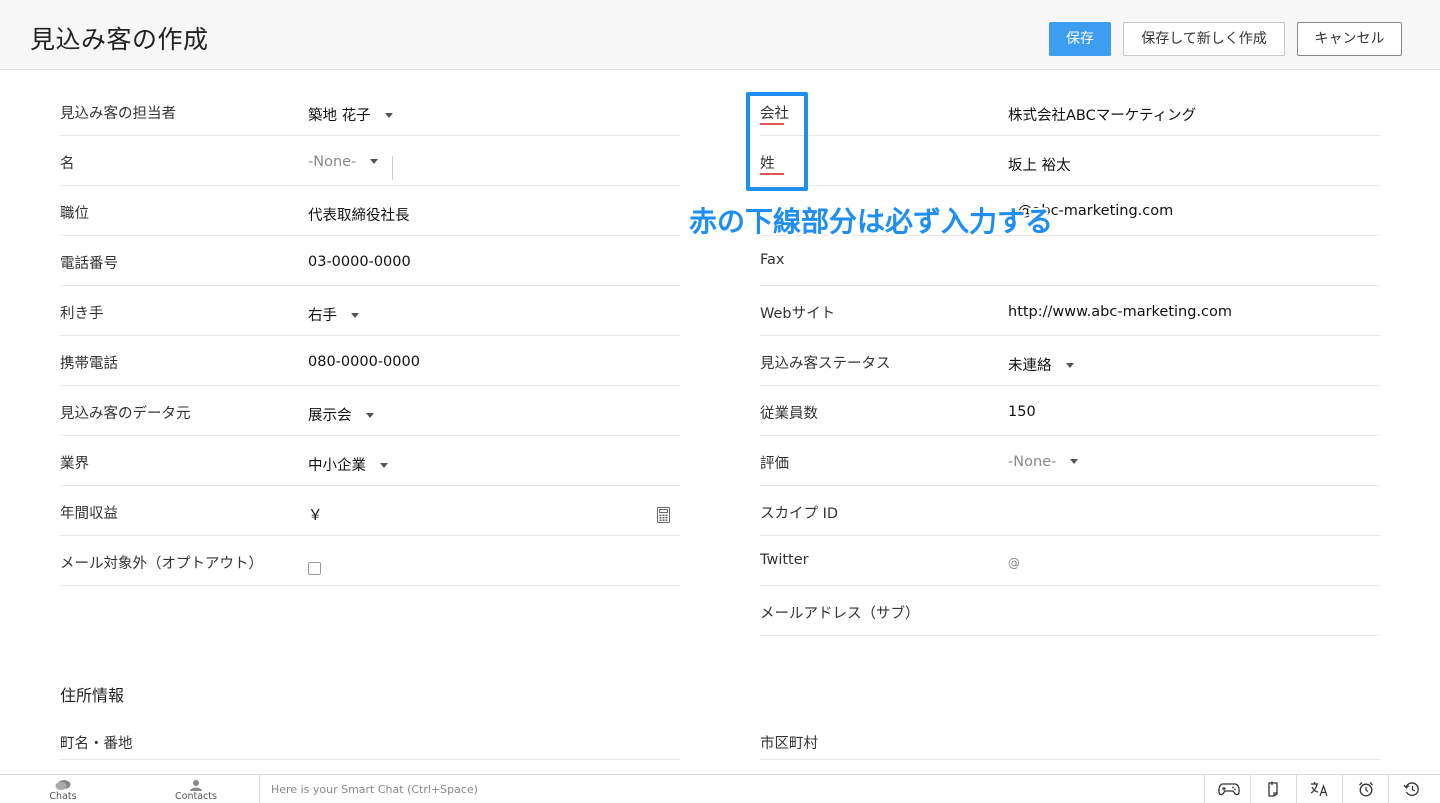 The width and height of the screenshot is (1440, 803). I want to click on alarm-button, so click(1365, 789).